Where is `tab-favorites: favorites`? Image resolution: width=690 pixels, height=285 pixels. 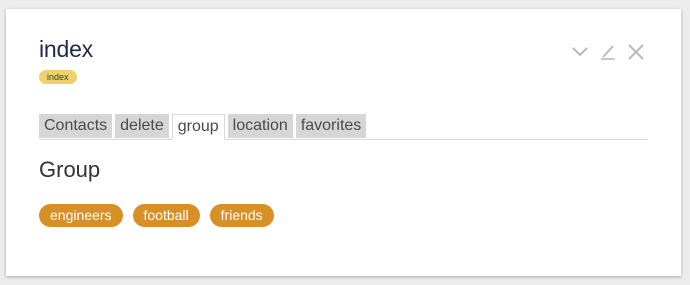
tab-favorites: favorites is located at coordinates (331, 126).